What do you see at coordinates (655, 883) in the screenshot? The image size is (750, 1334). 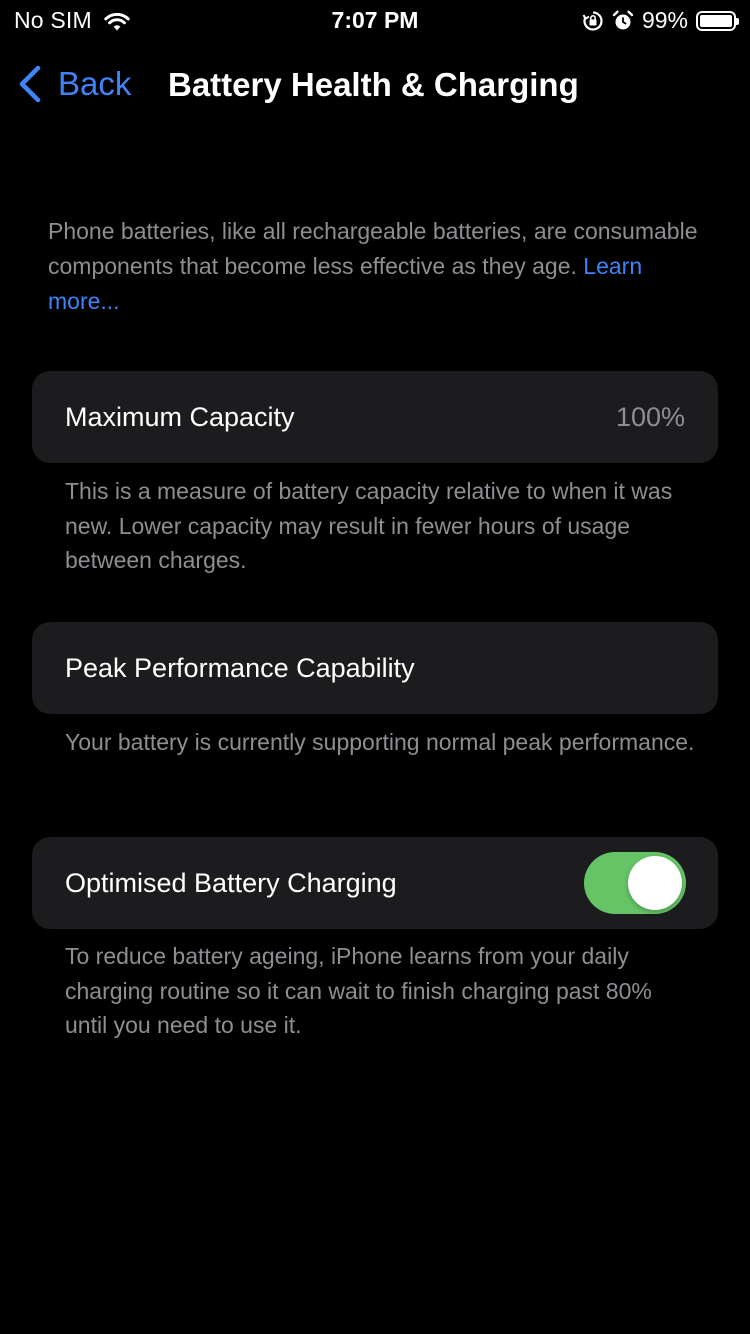 I see `toggle-knob` at bounding box center [655, 883].